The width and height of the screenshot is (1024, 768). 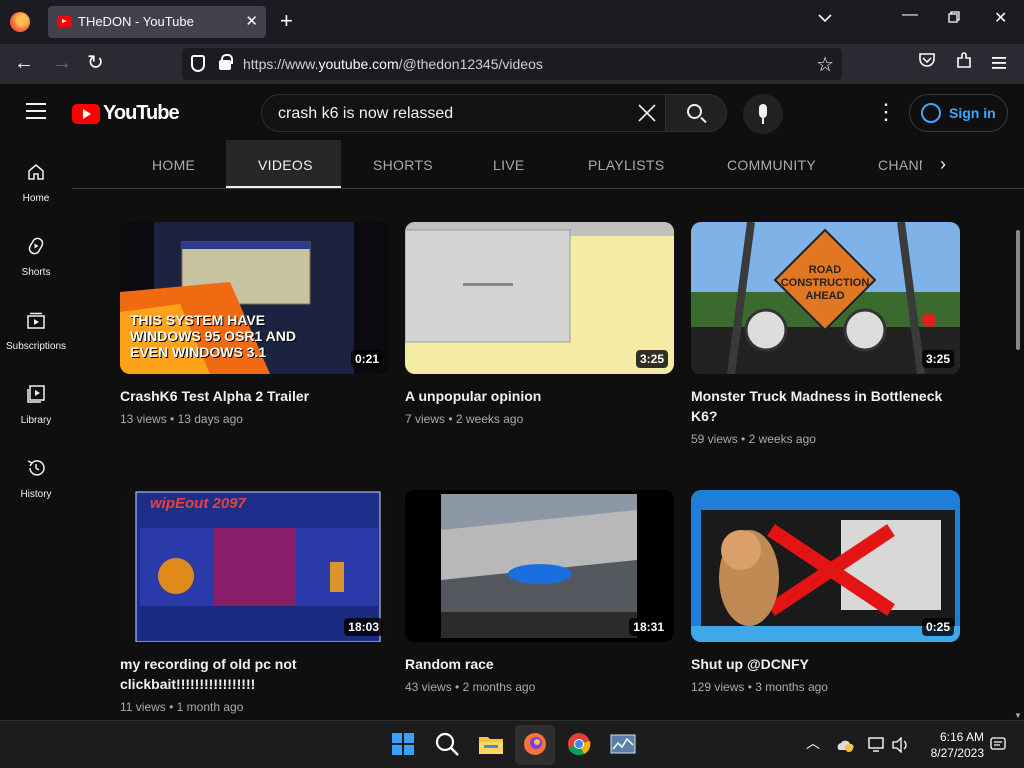 What do you see at coordinates (64, 21) in the screenshot?
I see `youtube-favicon-icon` at bounding box center [64, 21].